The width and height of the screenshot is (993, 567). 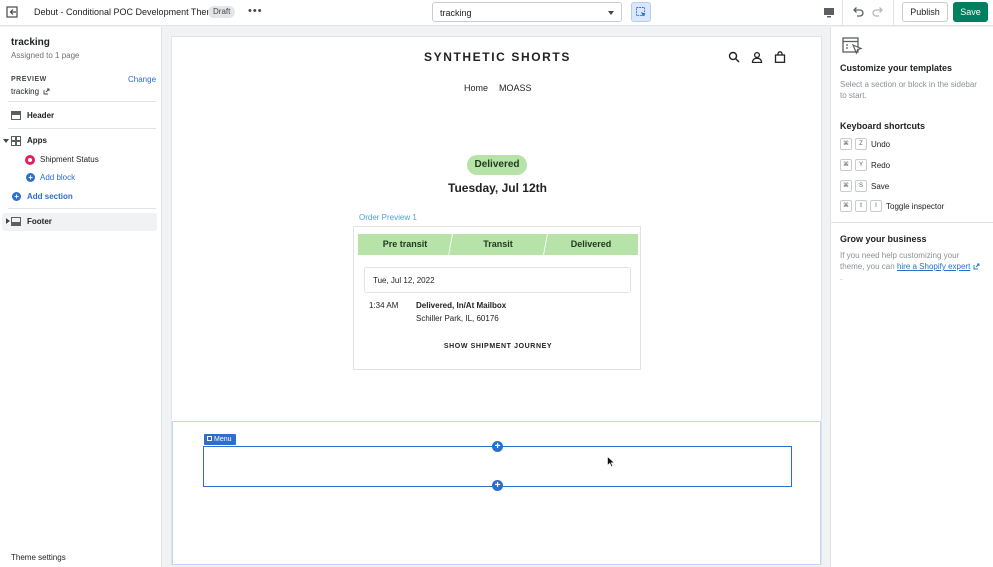 What do you see at coordinates (497, 485) in the screenshot?
I see `add-block-below-button: +` at bounding box center [497, 485].